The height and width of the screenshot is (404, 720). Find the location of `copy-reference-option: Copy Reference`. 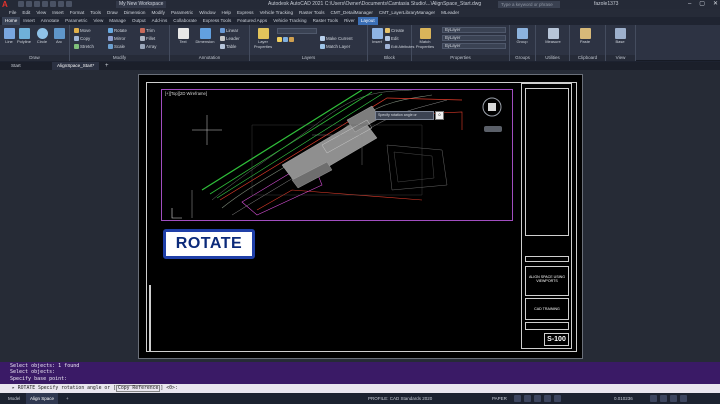

copy-reference-option: Copy Reference is located at coordinates (138, 388).